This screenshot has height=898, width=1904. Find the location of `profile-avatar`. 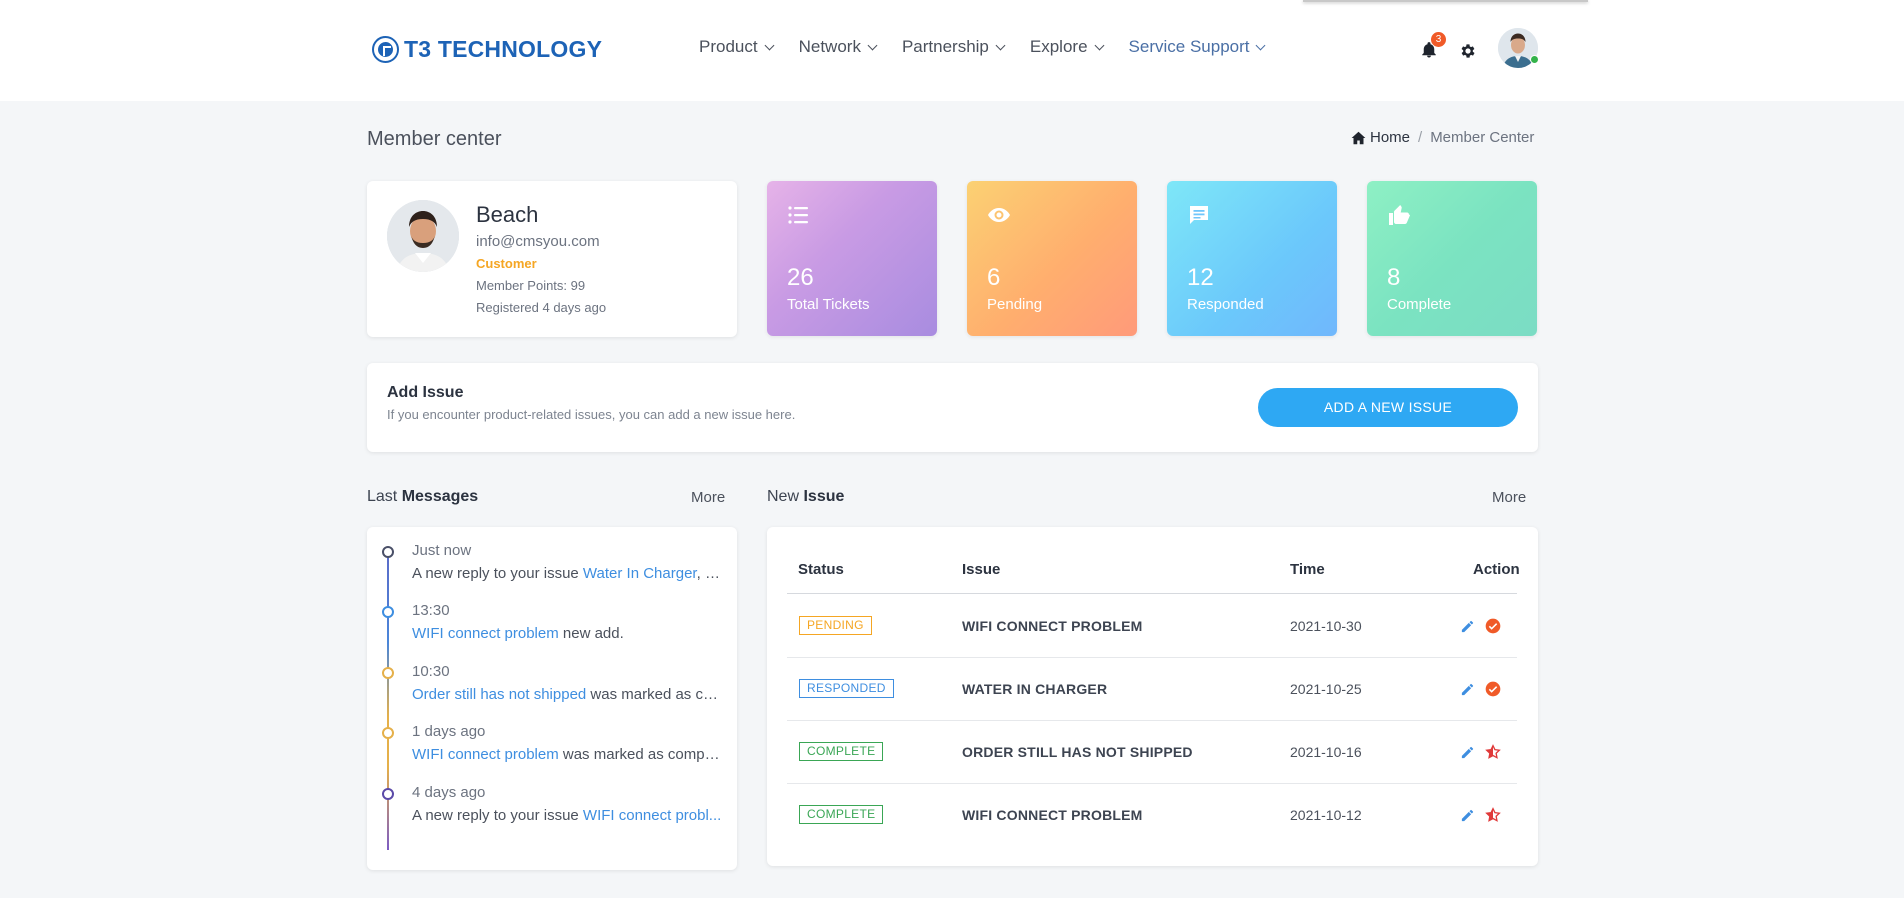

profile-avatar is located at coordinates (423, 236).